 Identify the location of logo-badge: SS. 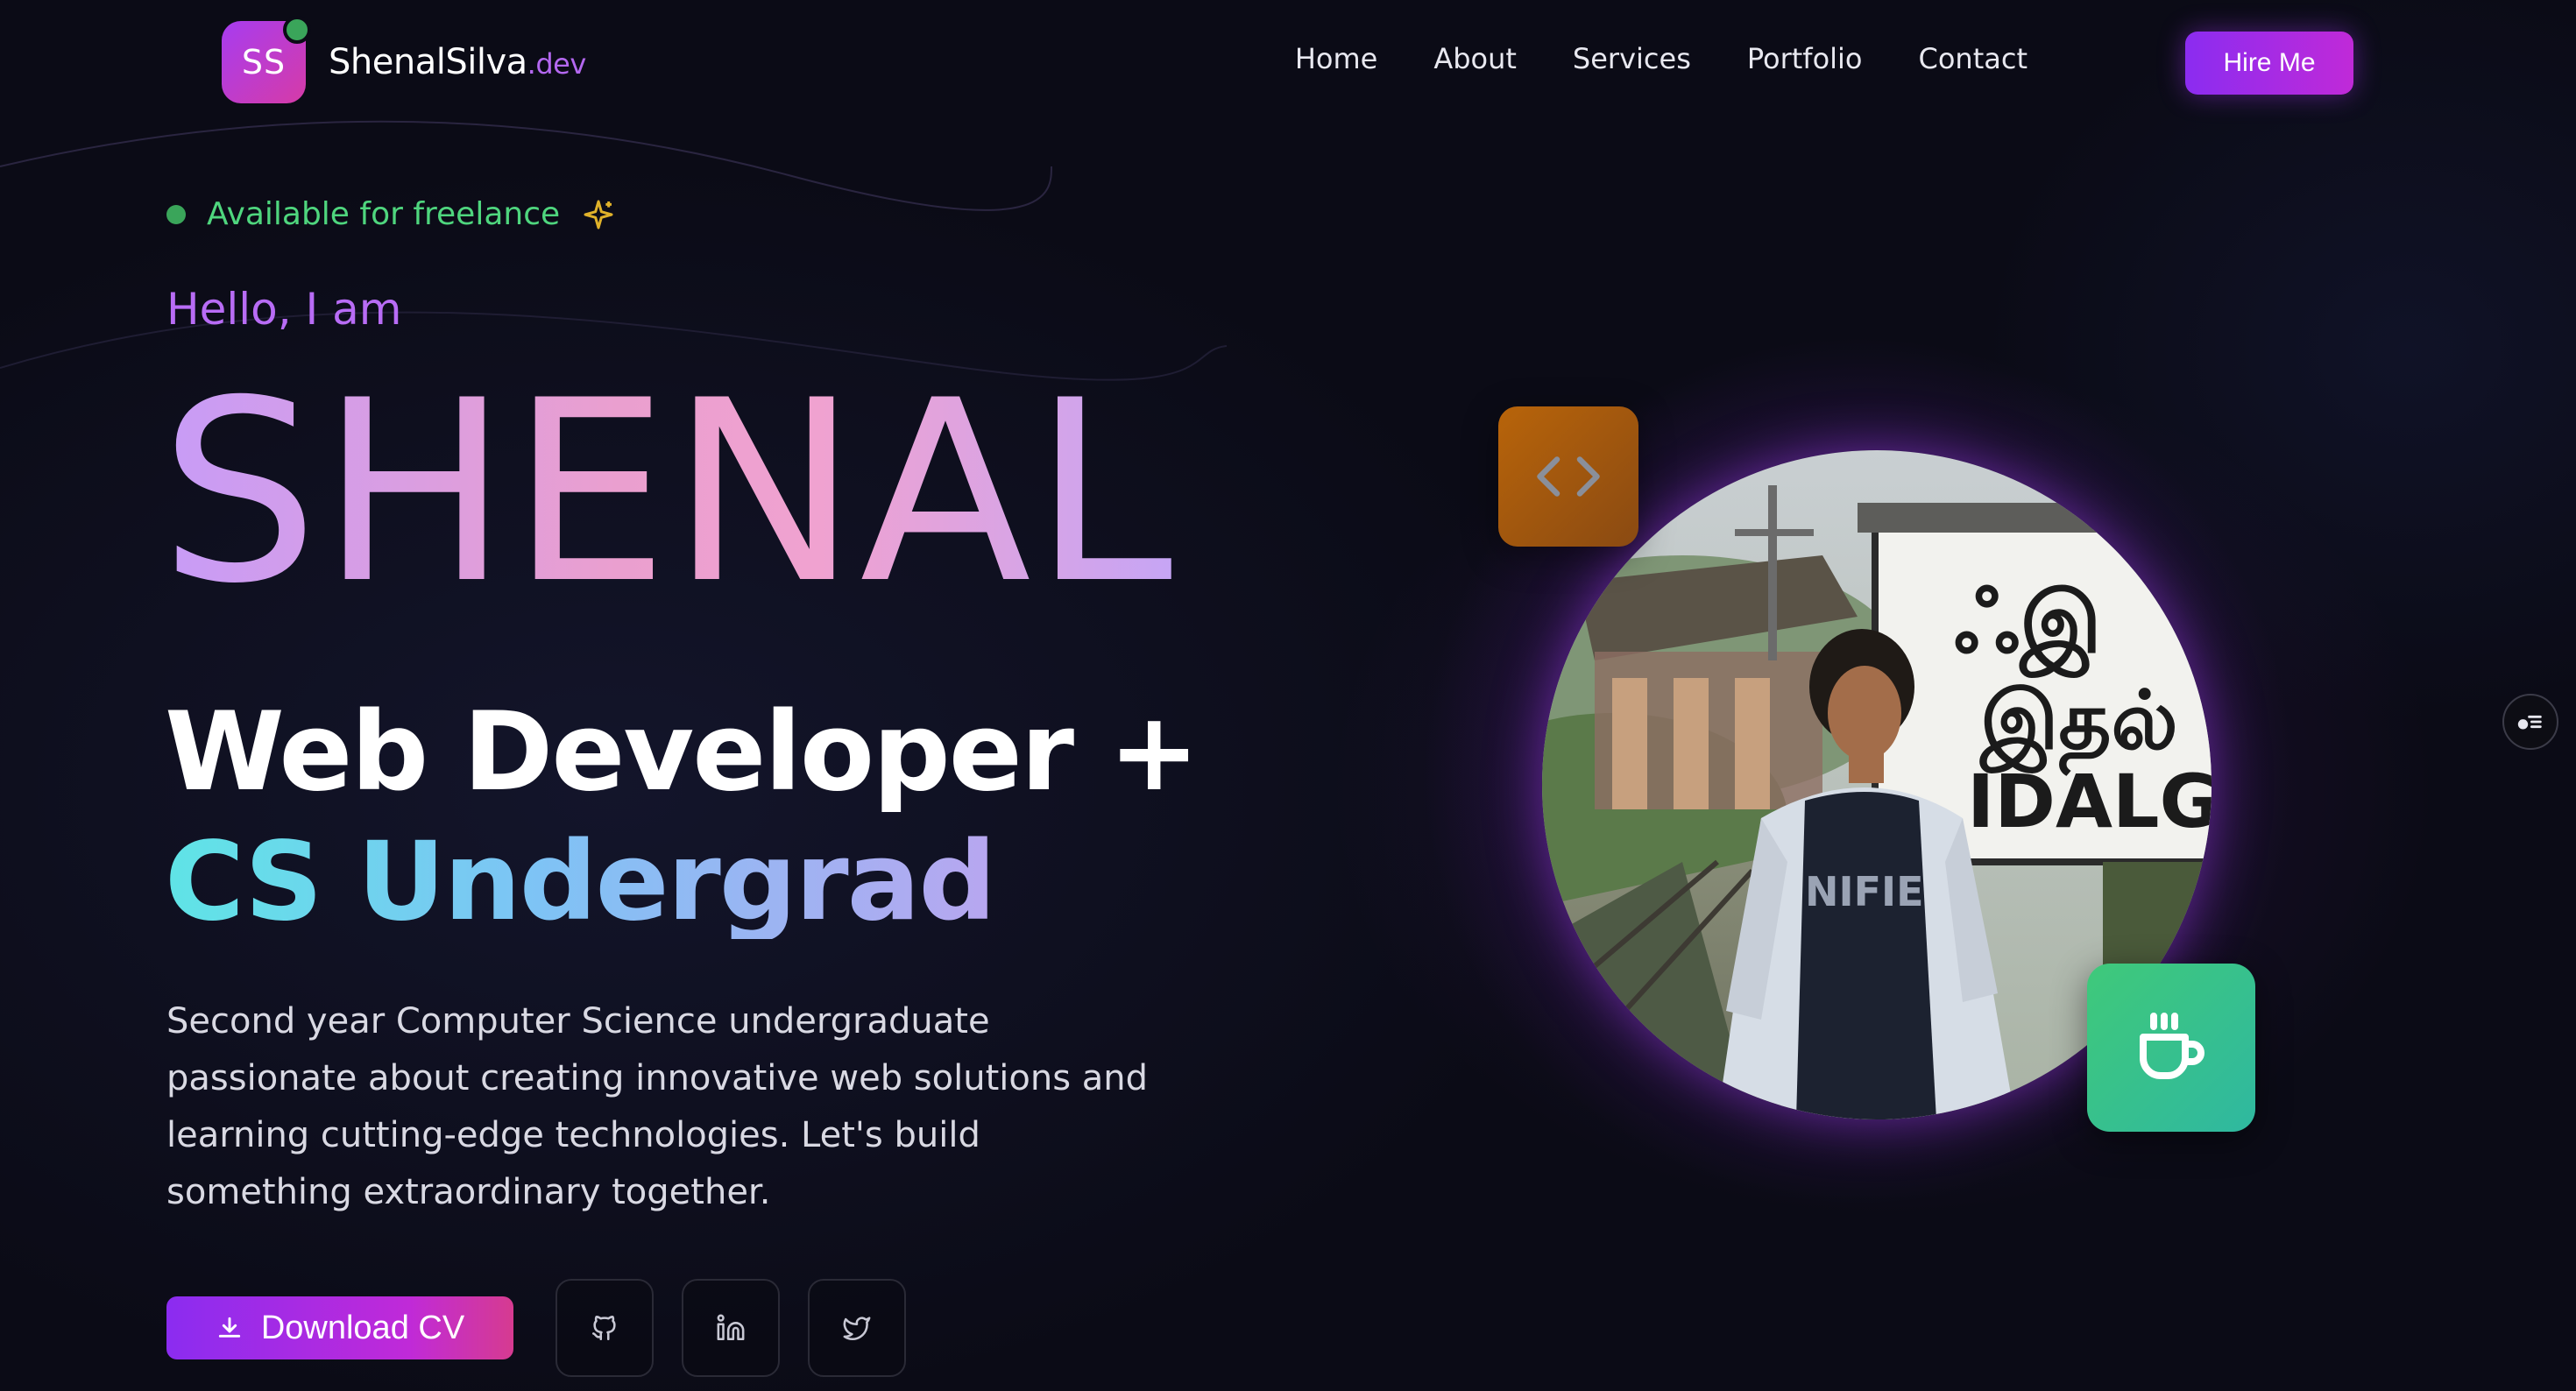
(266, 59).